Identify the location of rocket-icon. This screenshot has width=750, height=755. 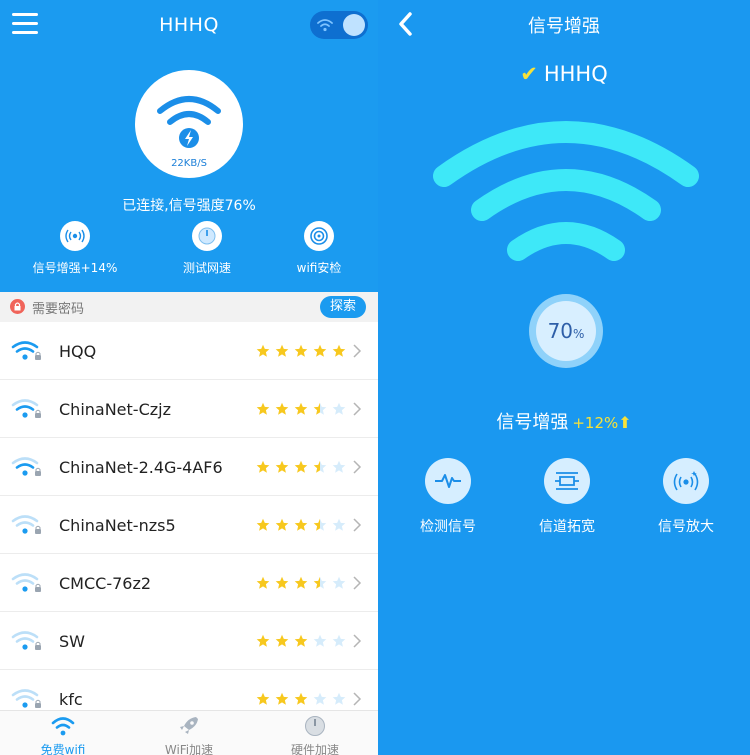
(189, 725).